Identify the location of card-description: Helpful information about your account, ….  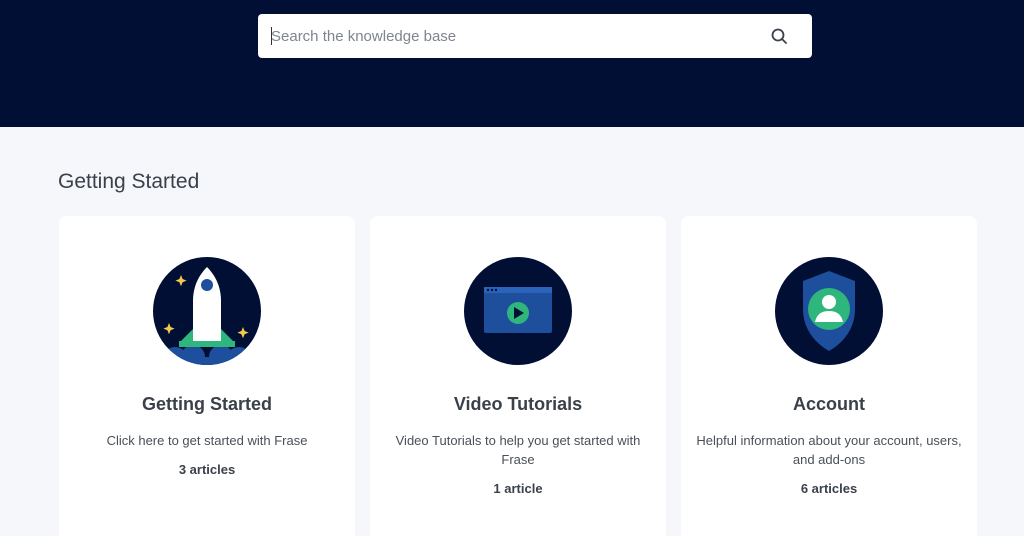
(829, 450).